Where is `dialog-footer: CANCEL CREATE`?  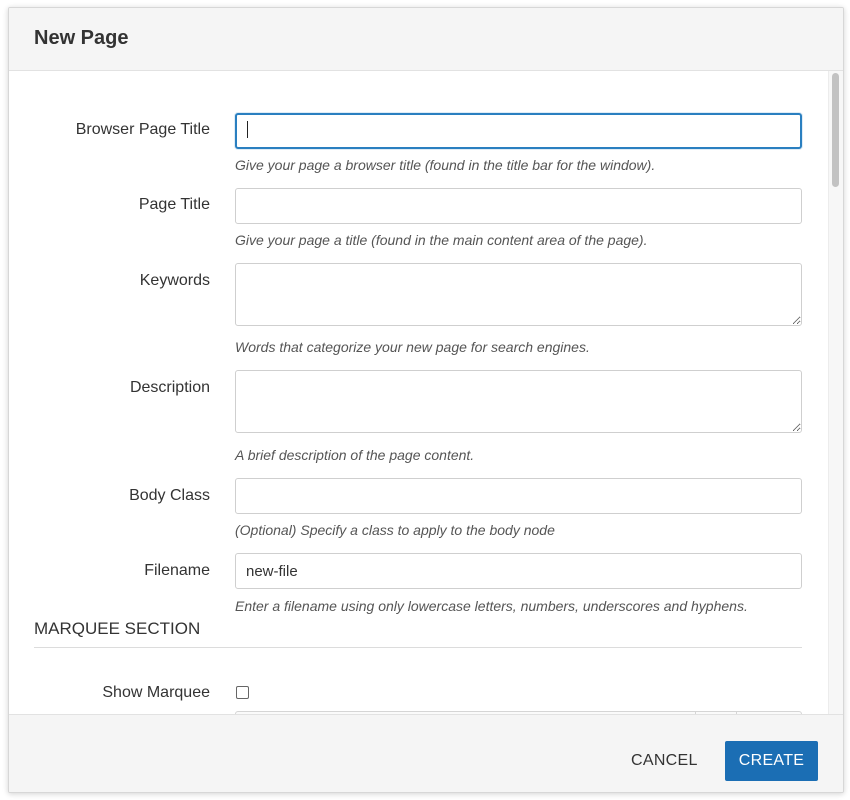
dialog-footer: CANCEL CREATE is located at coordinates (426, 753).